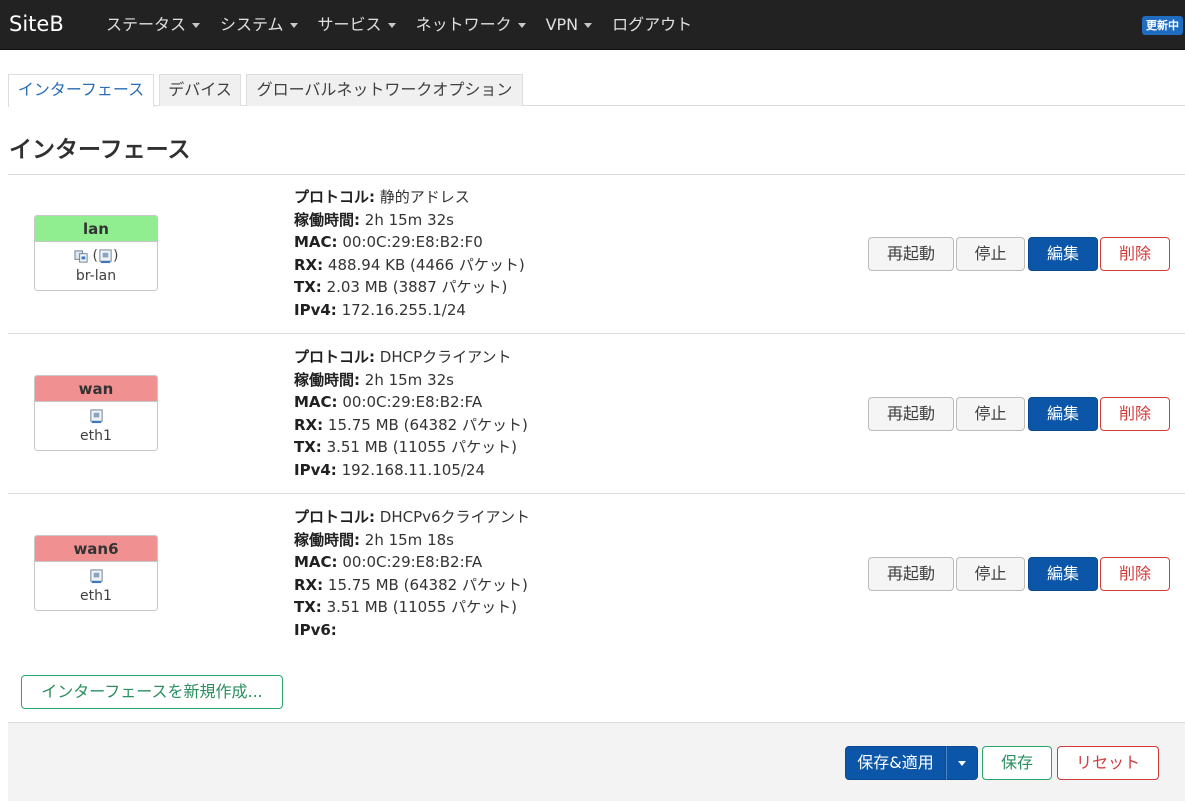  Describe the element at coordinates (146, 24) in the screenshot. I see `menu-status-label: ステータス` at that location.